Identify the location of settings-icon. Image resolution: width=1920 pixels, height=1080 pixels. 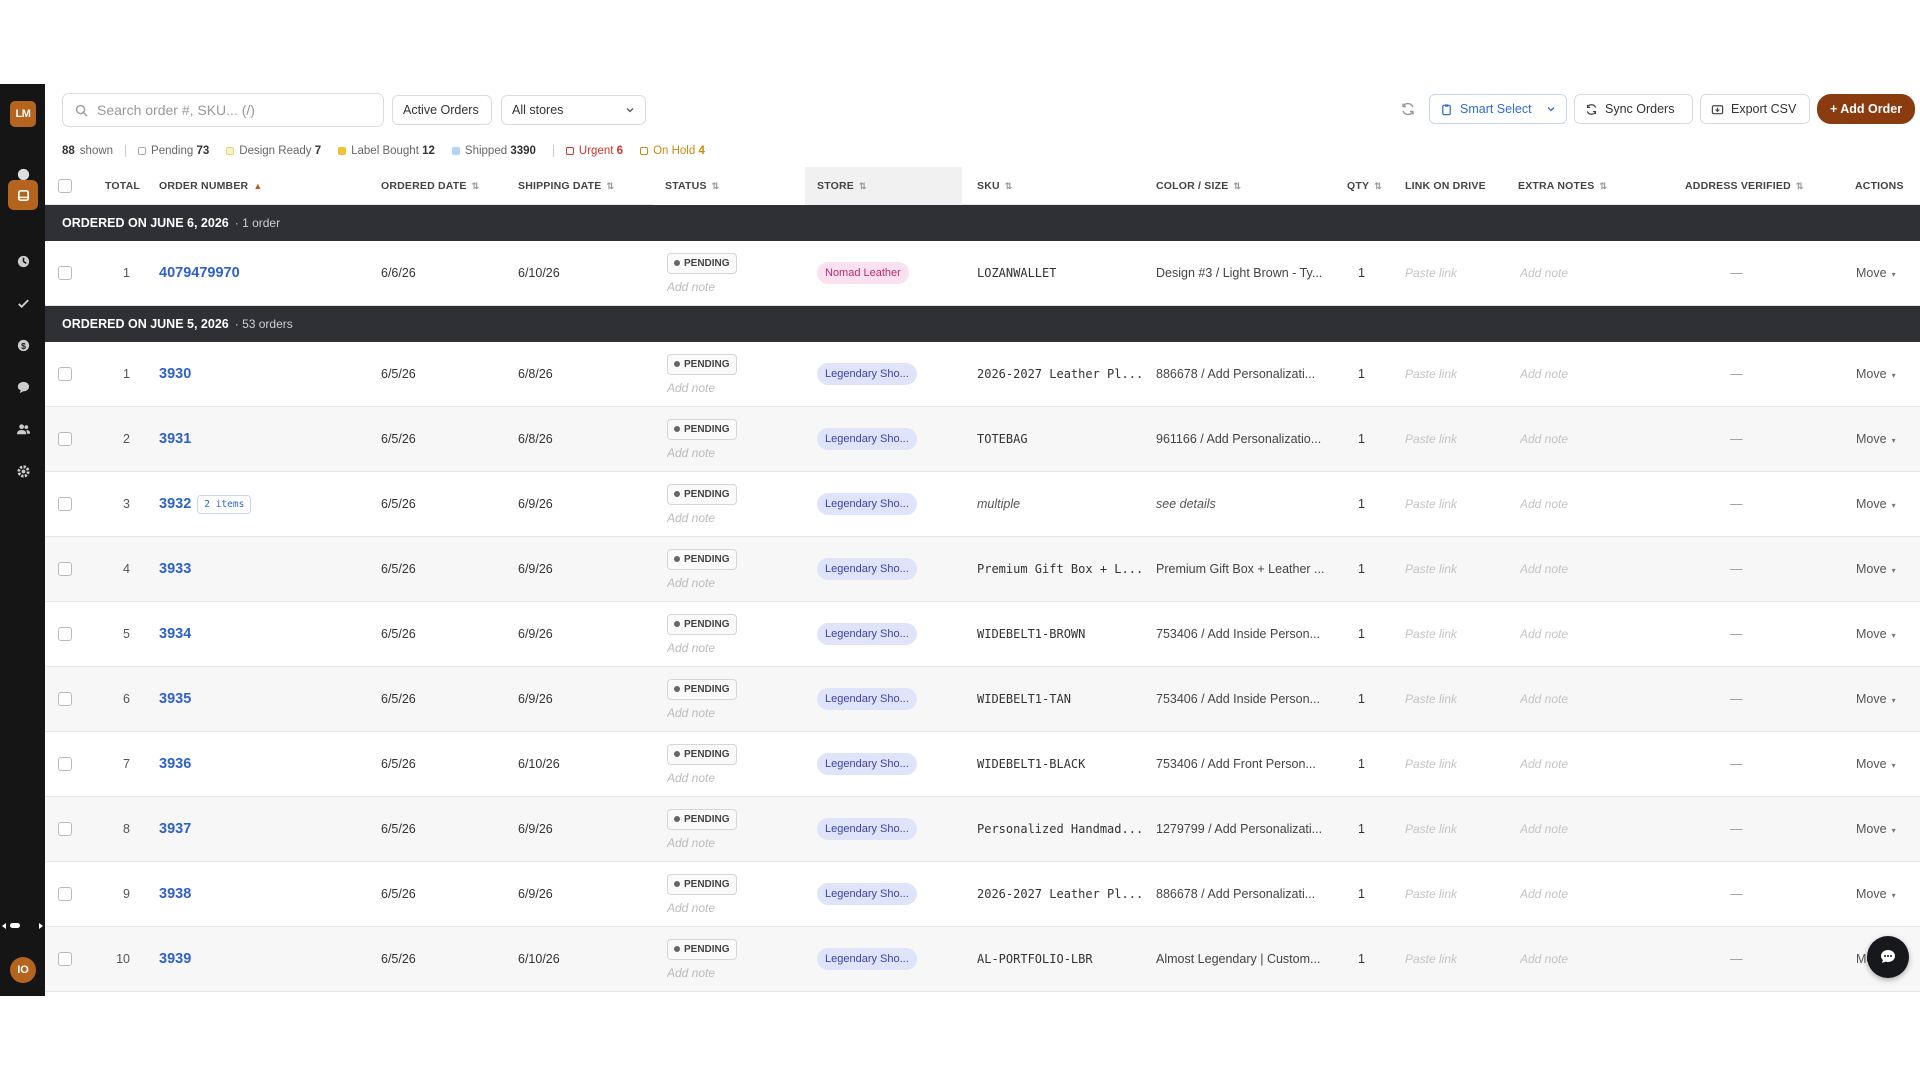
(23, 471).